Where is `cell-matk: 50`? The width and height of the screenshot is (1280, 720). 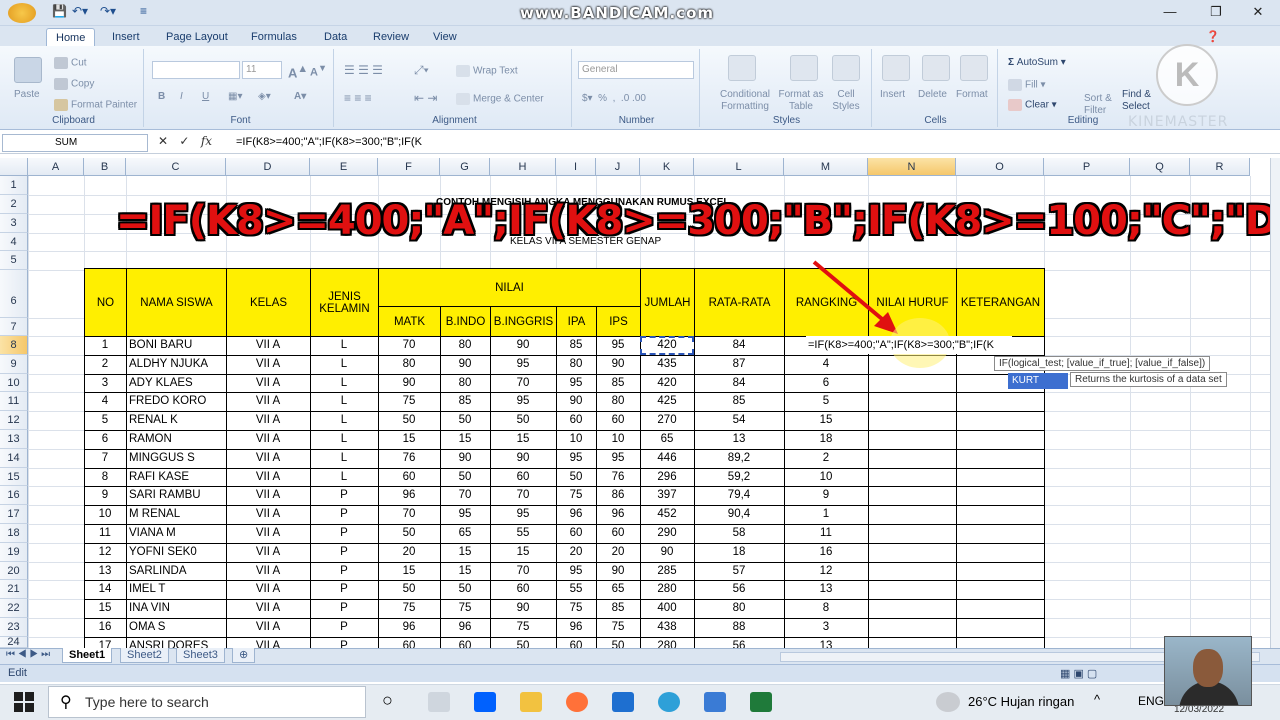
cell-matk: 50 is located at coordinates (409, 533).